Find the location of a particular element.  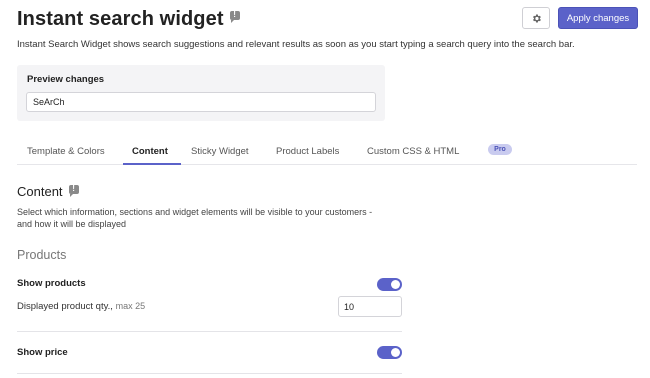

gear-icon is located at coordinates (536, 18).